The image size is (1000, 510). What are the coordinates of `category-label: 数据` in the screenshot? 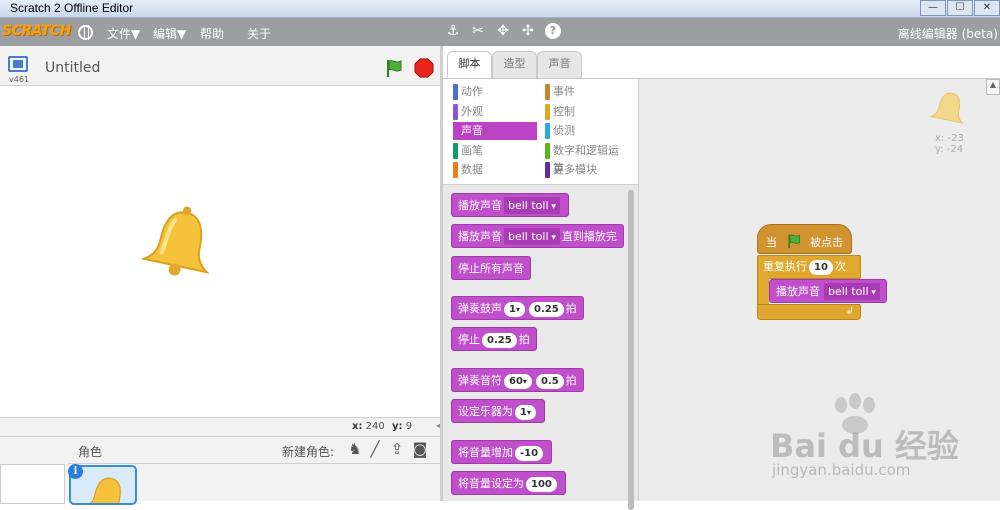 It's located at (472, 169).